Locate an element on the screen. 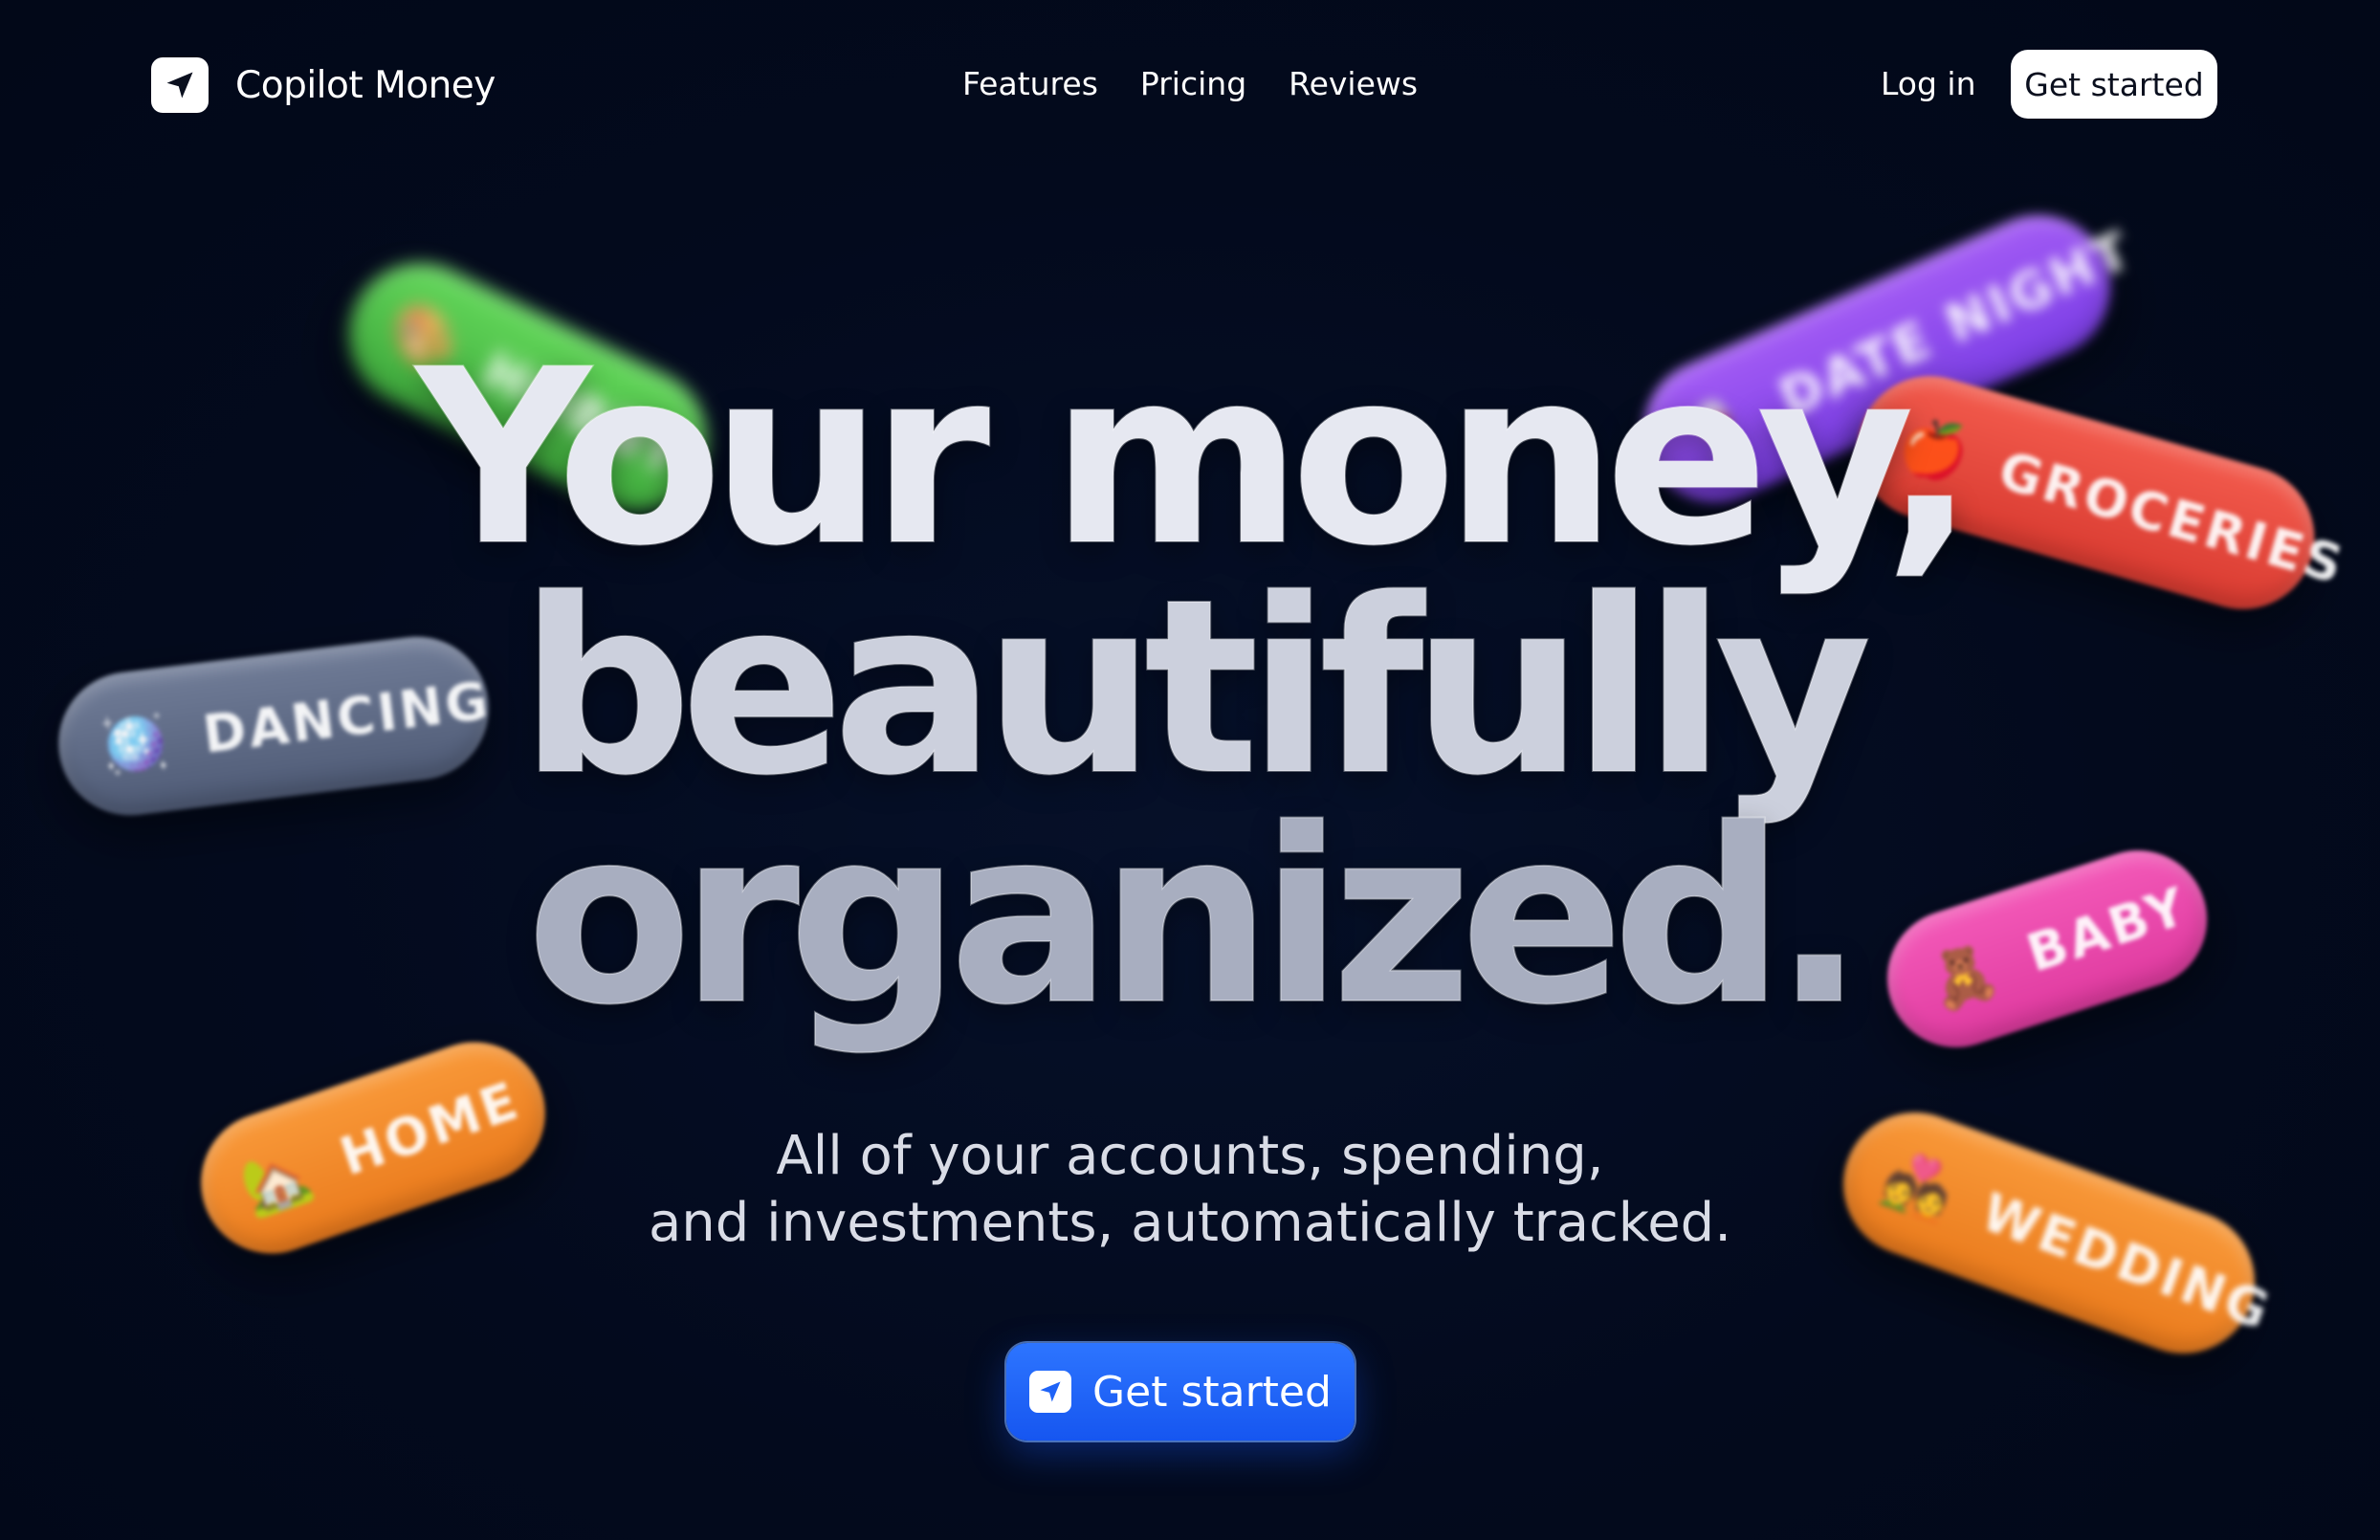 This screenshot has height=1540, width=2380. paper-plane-logo-icon is located at coordinates (180, 85).